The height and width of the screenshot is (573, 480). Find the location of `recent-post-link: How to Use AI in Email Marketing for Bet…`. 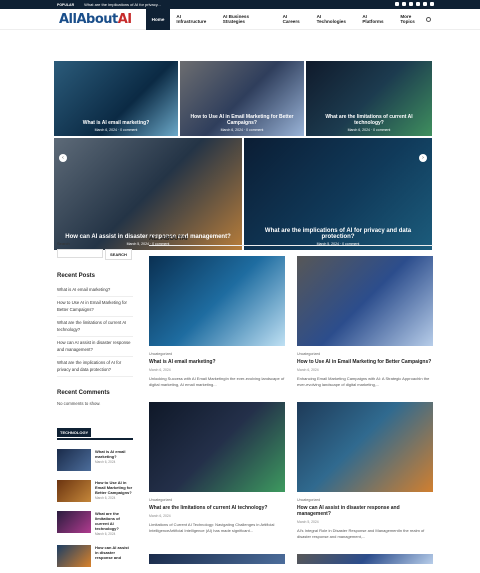

recent-post-link: How to Use AI in Email Marketing for Bet… is located at coordinates (95, 307).